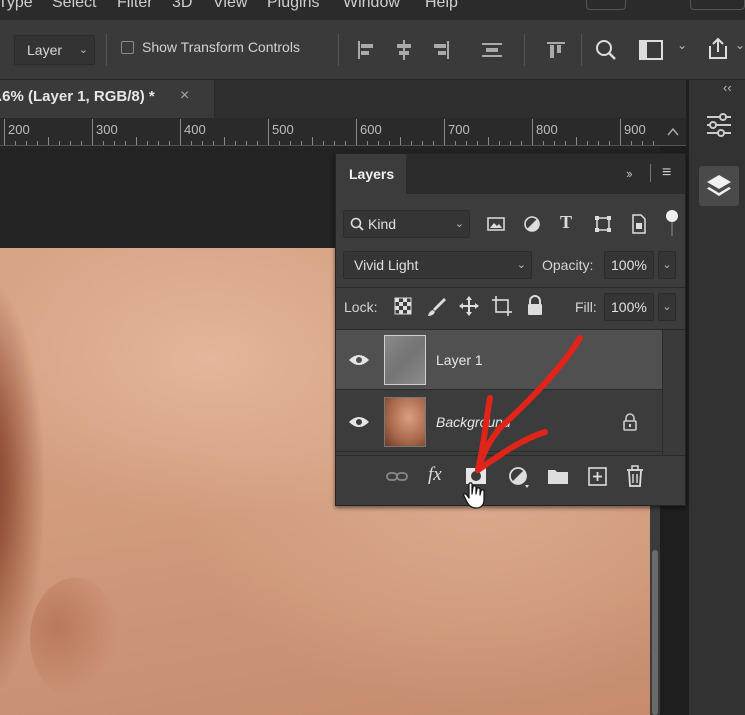  I want to click on layer-row-background: Background, so click(499, 422).